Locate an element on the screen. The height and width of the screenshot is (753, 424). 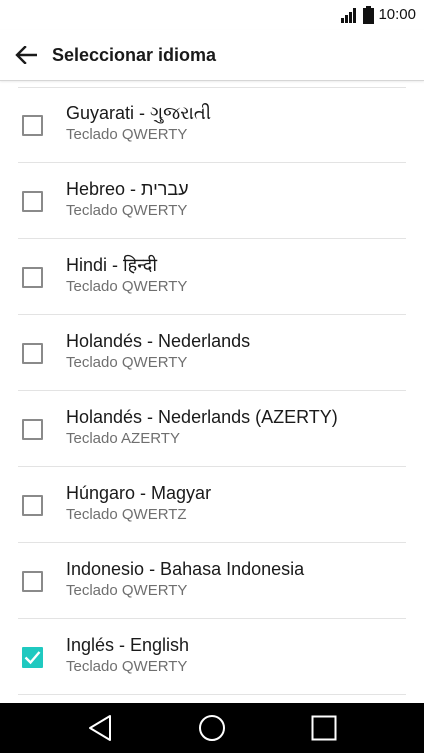
app-header: Seleccionar idioma is located at coordinates (212, 55).